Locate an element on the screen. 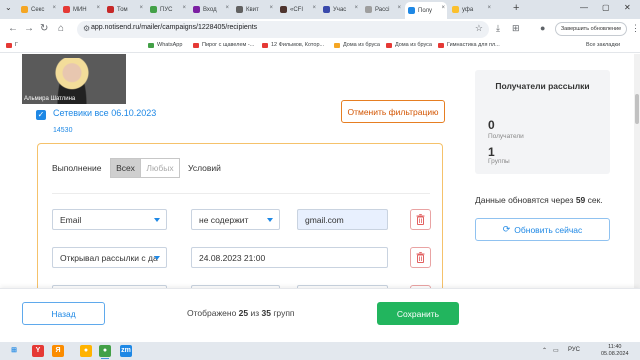 This screenshot has width=640, height=360. segment-id: 14530 is located at coordinates (63, 130).